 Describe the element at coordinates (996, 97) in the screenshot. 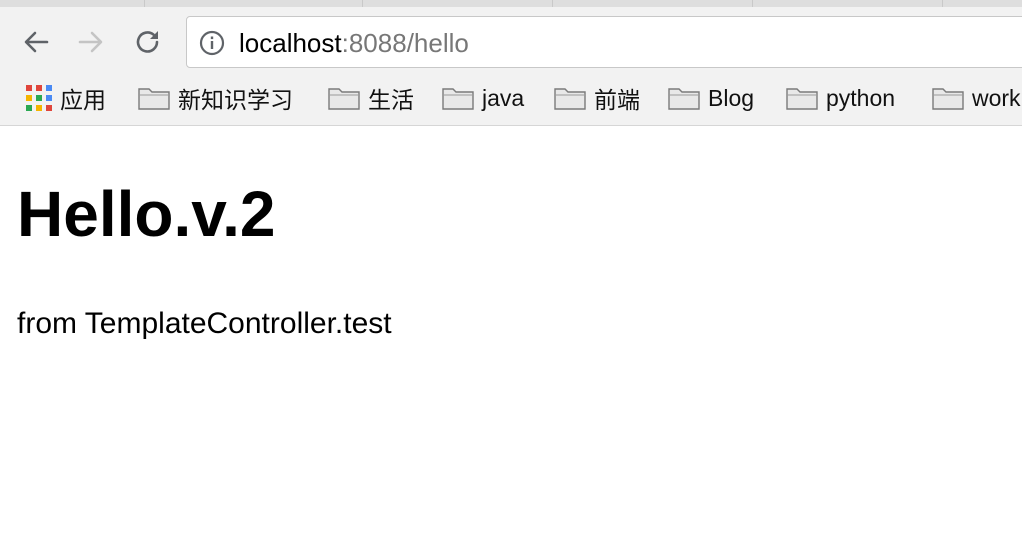

I see `bookmark-label: work` at that location.